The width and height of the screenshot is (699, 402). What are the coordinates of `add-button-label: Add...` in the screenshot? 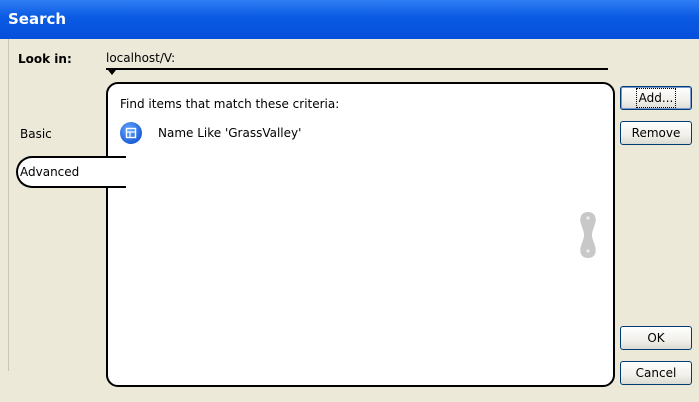 It's located at (656, 98).